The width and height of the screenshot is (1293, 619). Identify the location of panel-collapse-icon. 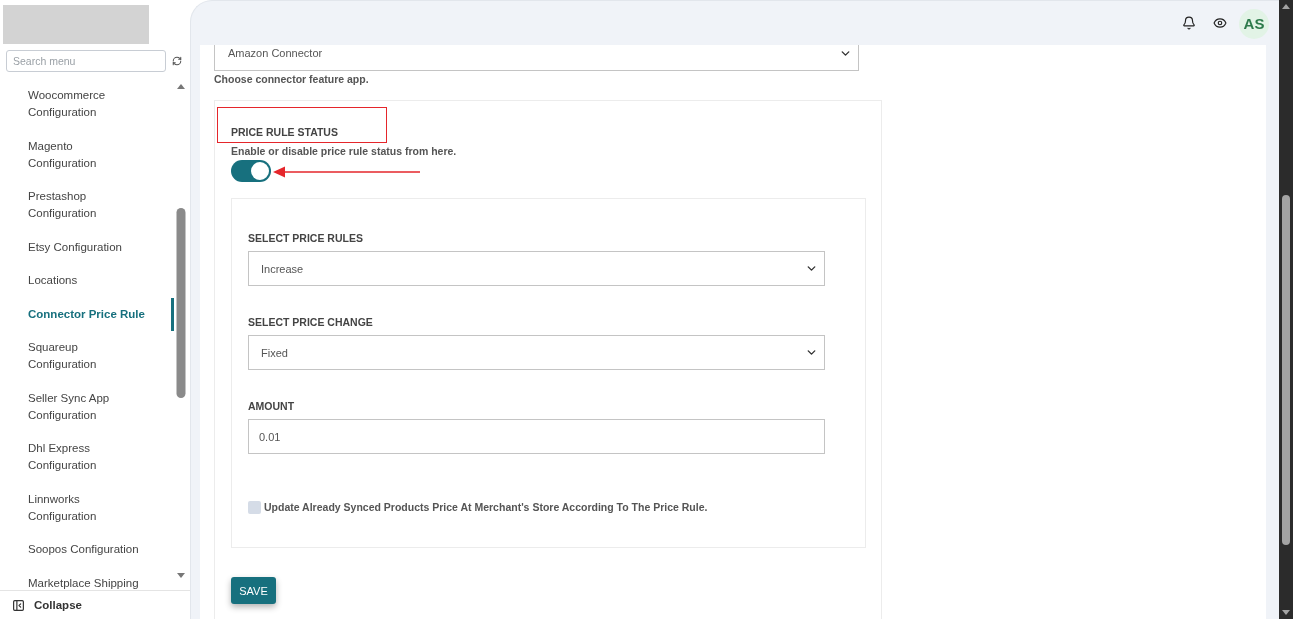
(18, 605).